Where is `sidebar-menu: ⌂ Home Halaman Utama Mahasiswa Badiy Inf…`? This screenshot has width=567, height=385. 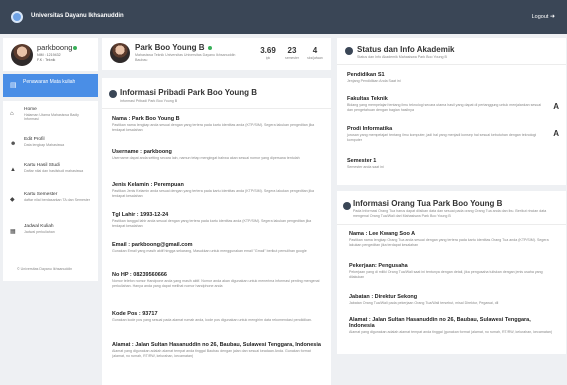
sidebar-menu: ⌂ Home Halaman Utama Mahasiswa Badiy Inf… is located at coordinates (50, 191).